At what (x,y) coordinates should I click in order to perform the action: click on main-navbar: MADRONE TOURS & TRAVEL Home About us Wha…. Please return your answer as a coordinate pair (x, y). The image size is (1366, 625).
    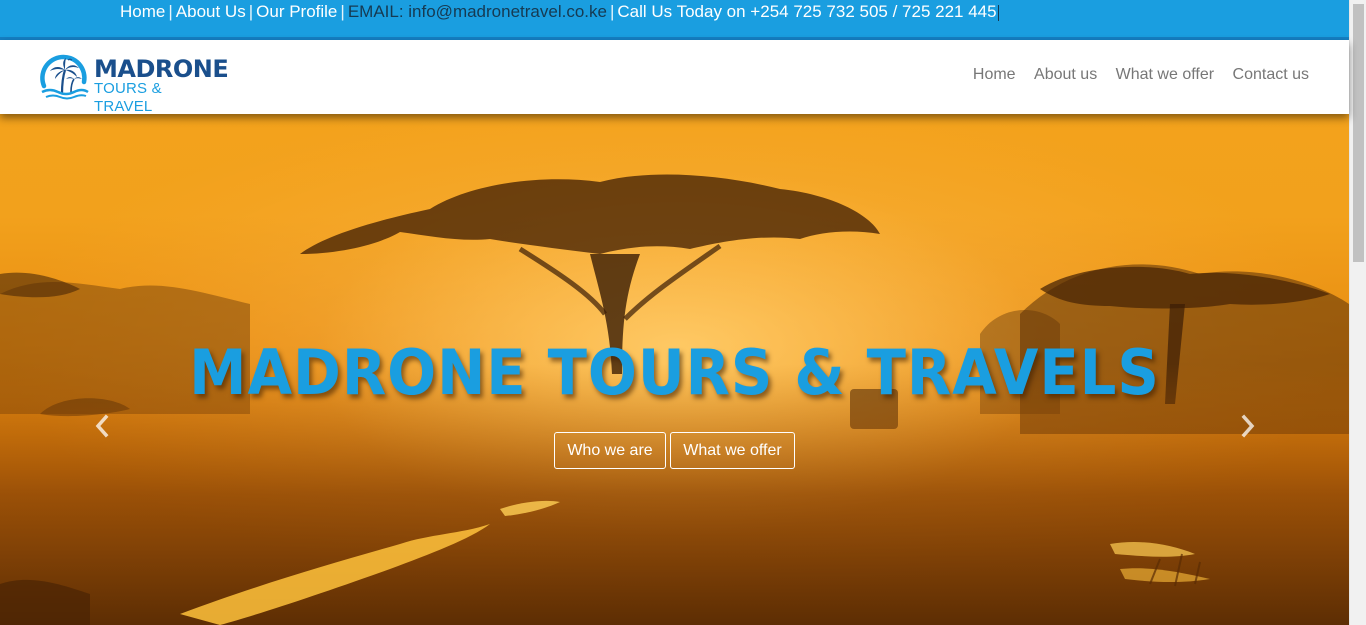
    Looking at the image, I should click on (674, 77).